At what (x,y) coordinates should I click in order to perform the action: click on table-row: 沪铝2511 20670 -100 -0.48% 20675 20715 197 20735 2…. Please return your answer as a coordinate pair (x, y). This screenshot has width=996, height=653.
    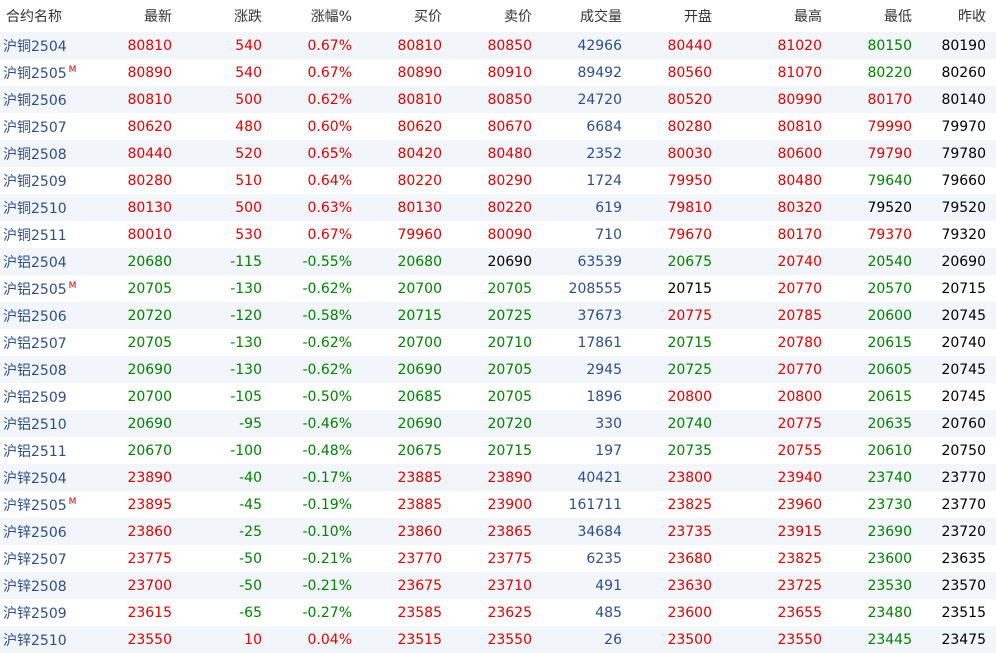
    Looking at the image, I should click on (498, 450).